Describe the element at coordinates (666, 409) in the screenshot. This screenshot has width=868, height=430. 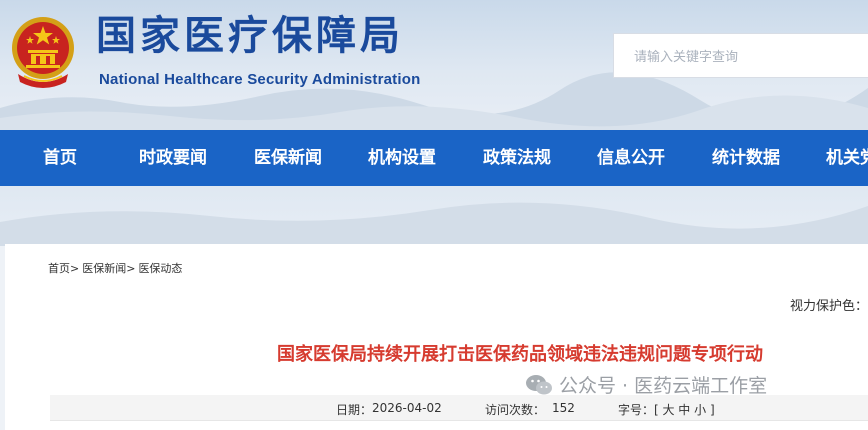
I see `font-size-selector: 字号：[ 大 中 小 ]` at that location.